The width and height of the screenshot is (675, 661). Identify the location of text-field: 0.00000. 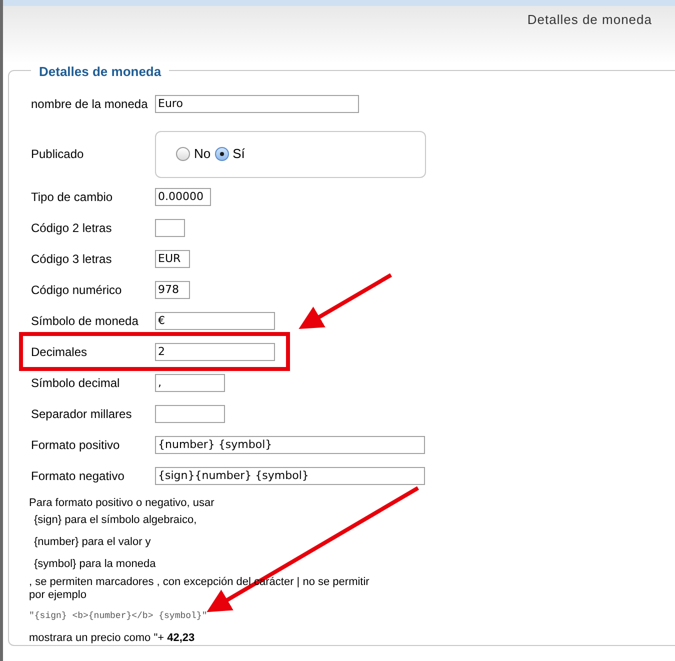
(183, 197).